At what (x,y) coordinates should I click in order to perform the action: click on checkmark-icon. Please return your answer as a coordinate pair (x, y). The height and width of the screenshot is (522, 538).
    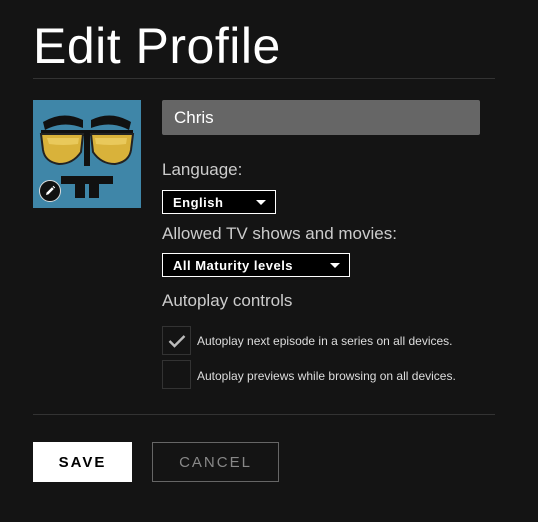
    Looking at the image, I should click on (176, 341).